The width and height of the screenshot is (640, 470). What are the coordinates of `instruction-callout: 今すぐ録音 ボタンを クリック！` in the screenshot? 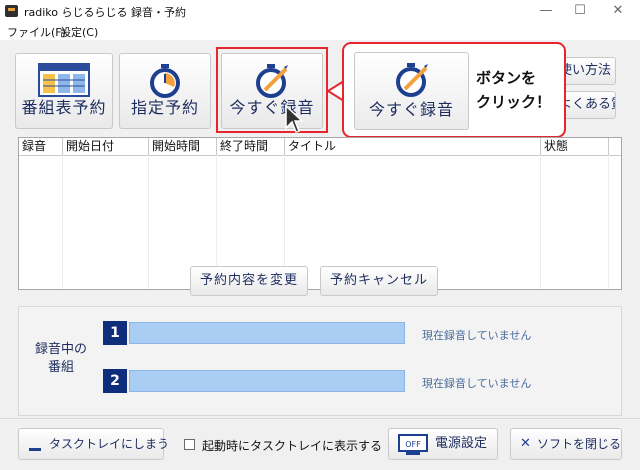 It's located at (454, 90).